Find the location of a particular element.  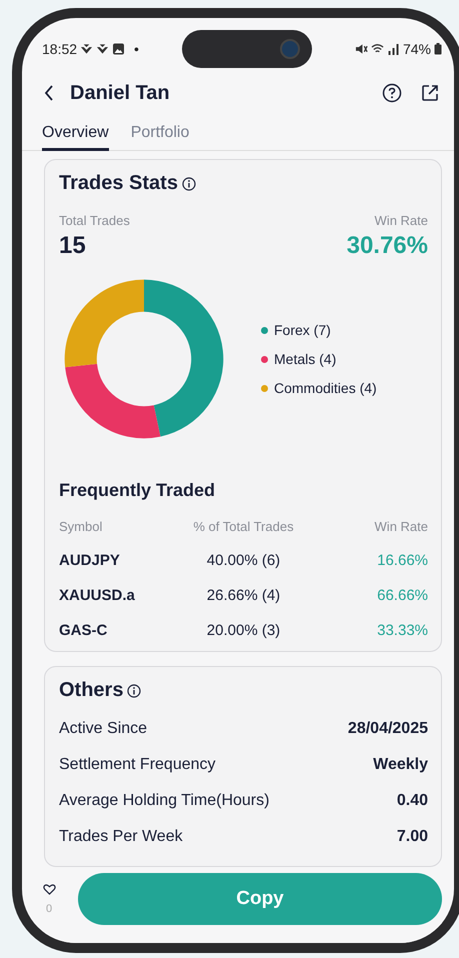

detail-value: 7.00 is located at coordinates (412, 837).